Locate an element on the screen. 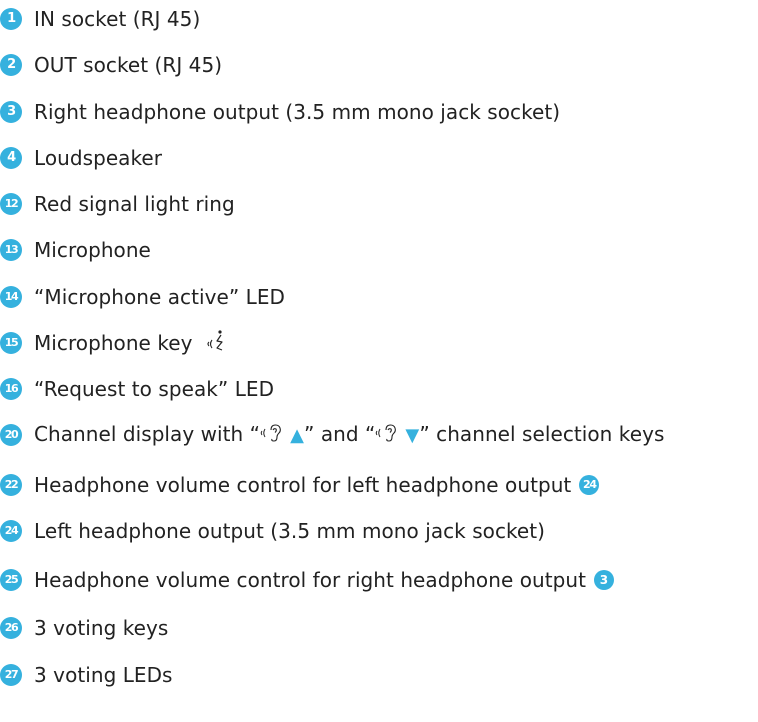 Image resolution: width=758 pixels, height=722 pixels. legend-item-label: OUT socket (RJ 45) is located at coordinates (128, 65).